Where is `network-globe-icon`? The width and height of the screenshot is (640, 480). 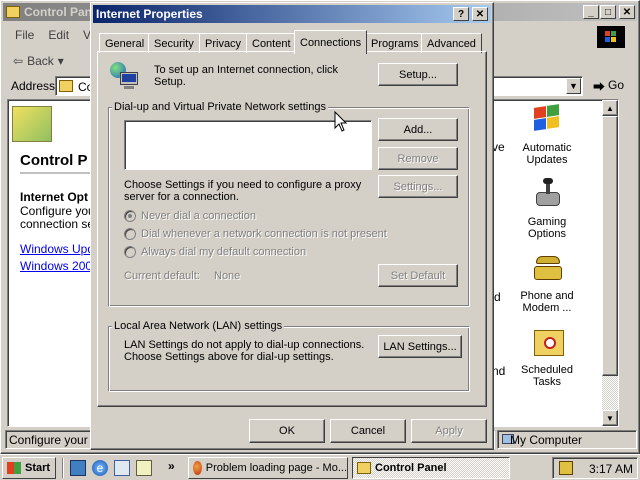 network-globe-icon is located at coordinates (127, 77).